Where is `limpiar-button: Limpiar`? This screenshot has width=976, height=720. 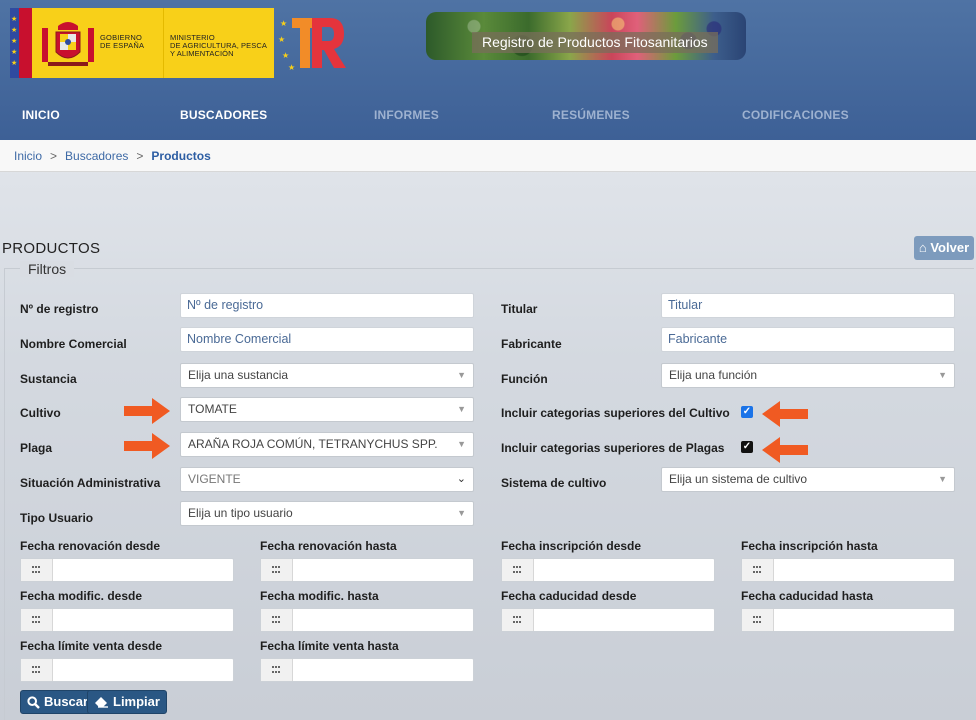
limpiar-button: Limpiar is located at coordinates (127, 702).